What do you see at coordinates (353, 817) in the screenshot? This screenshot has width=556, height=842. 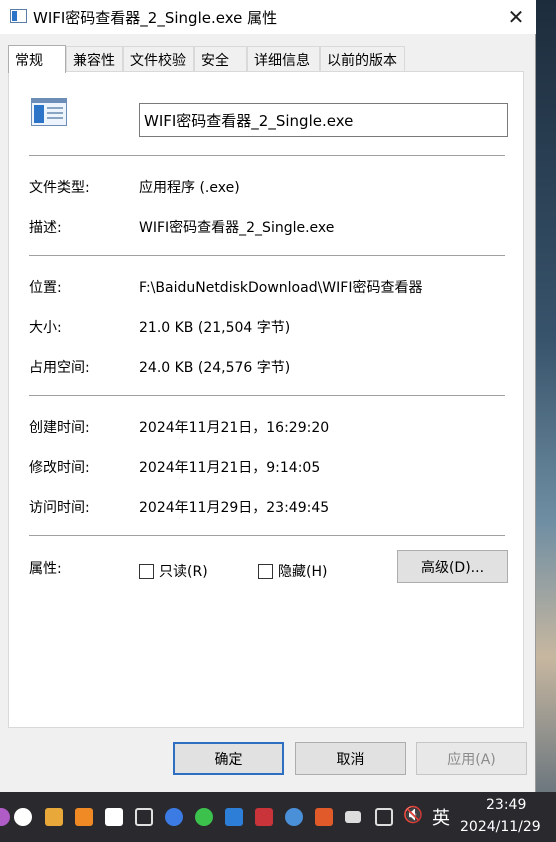 I see `battery-icon` at bounding box center [353, 817].